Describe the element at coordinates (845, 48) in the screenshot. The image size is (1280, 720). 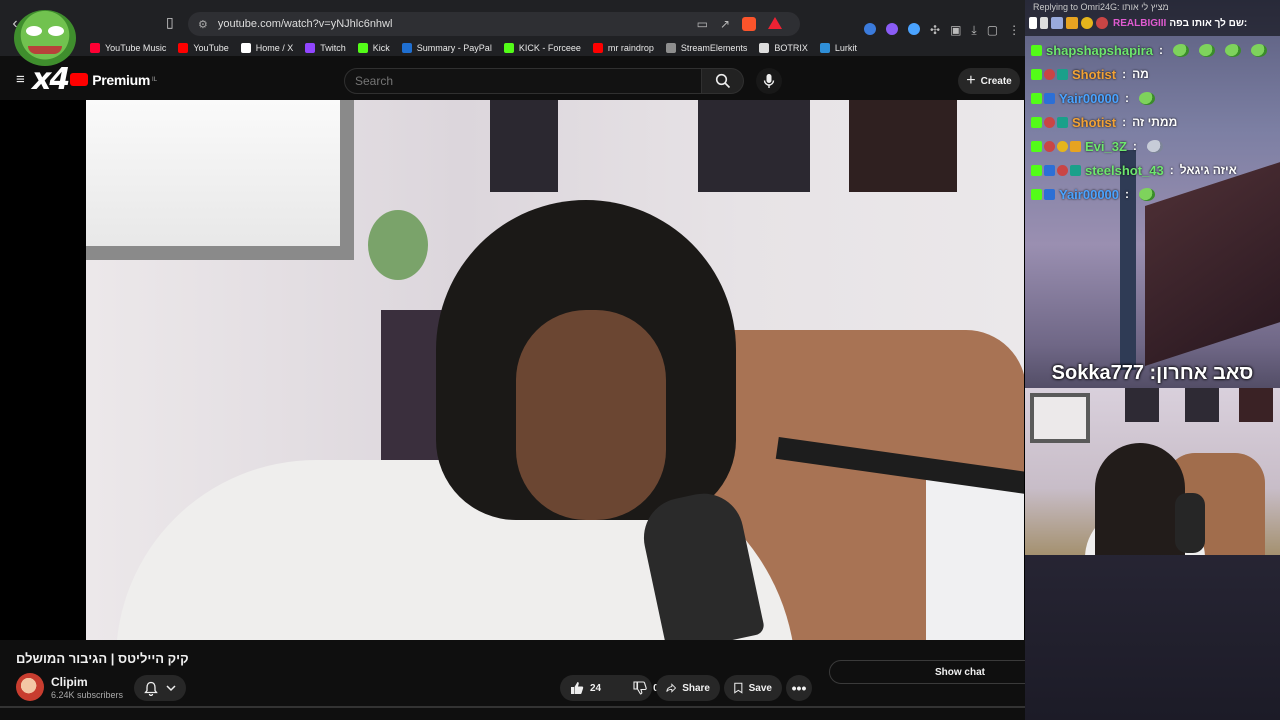
I see `bookmark-label: Lurkit` at that location.